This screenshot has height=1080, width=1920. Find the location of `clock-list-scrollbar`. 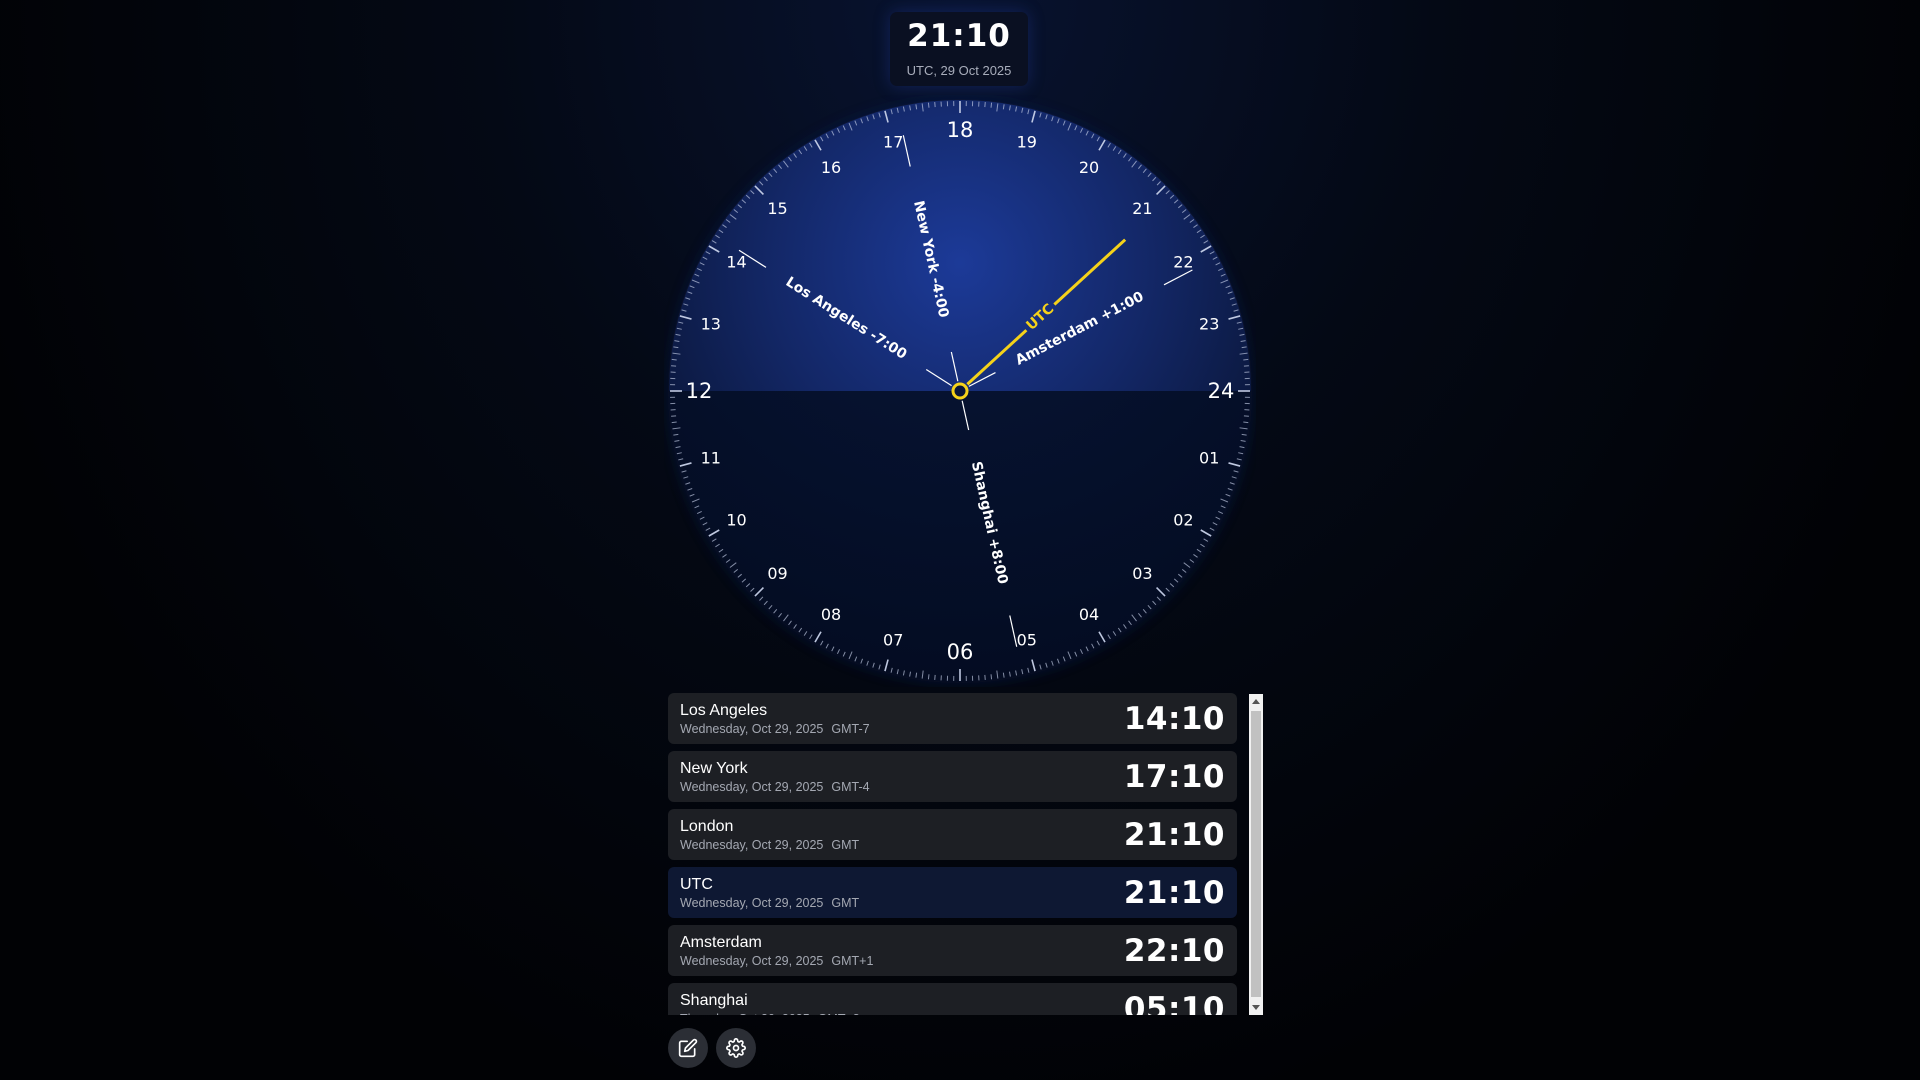

clock-list-scrollbar is located at coordinates (1256, 854).